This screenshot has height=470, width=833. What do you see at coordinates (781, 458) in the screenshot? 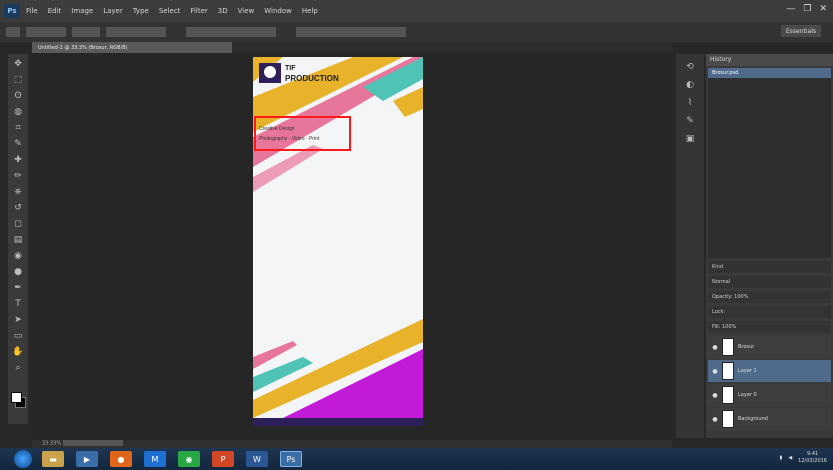
I see `network-icon: ▮` at bounding box center [781, 458].